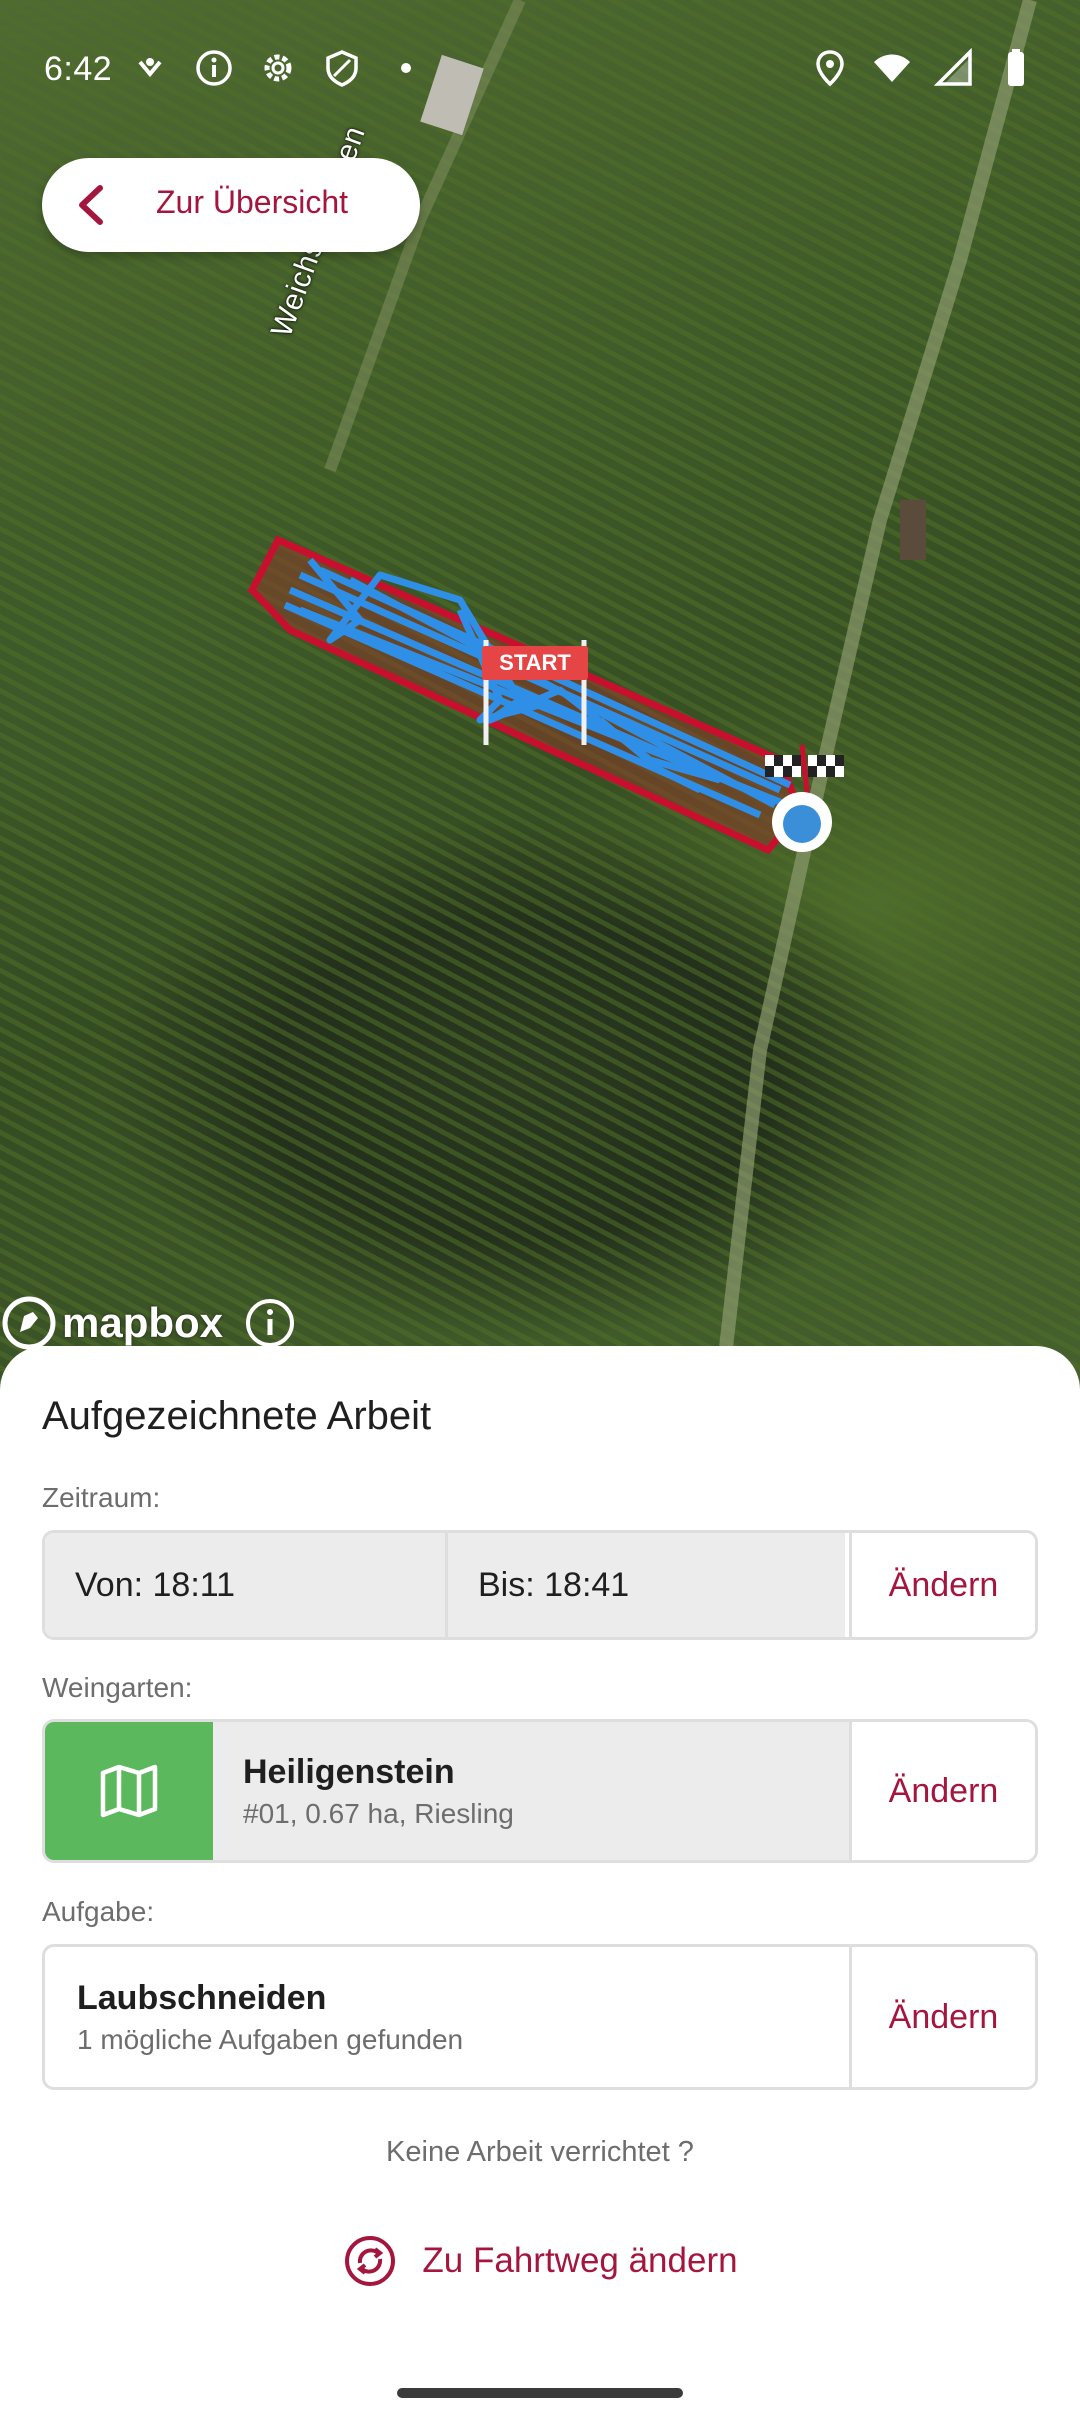  Describe the element at coordinates (78, 69) in the screenshot. I see `status-time: 6:42` at that location.